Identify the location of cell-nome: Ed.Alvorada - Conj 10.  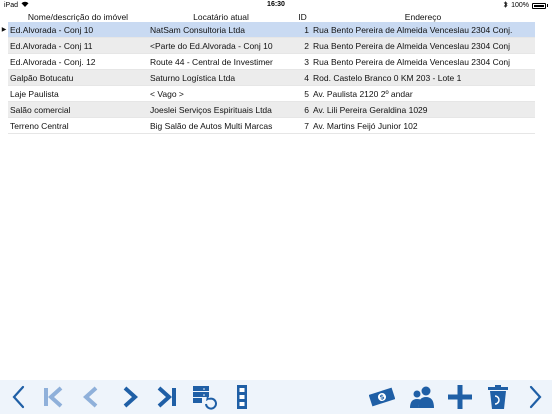
(78, 30).